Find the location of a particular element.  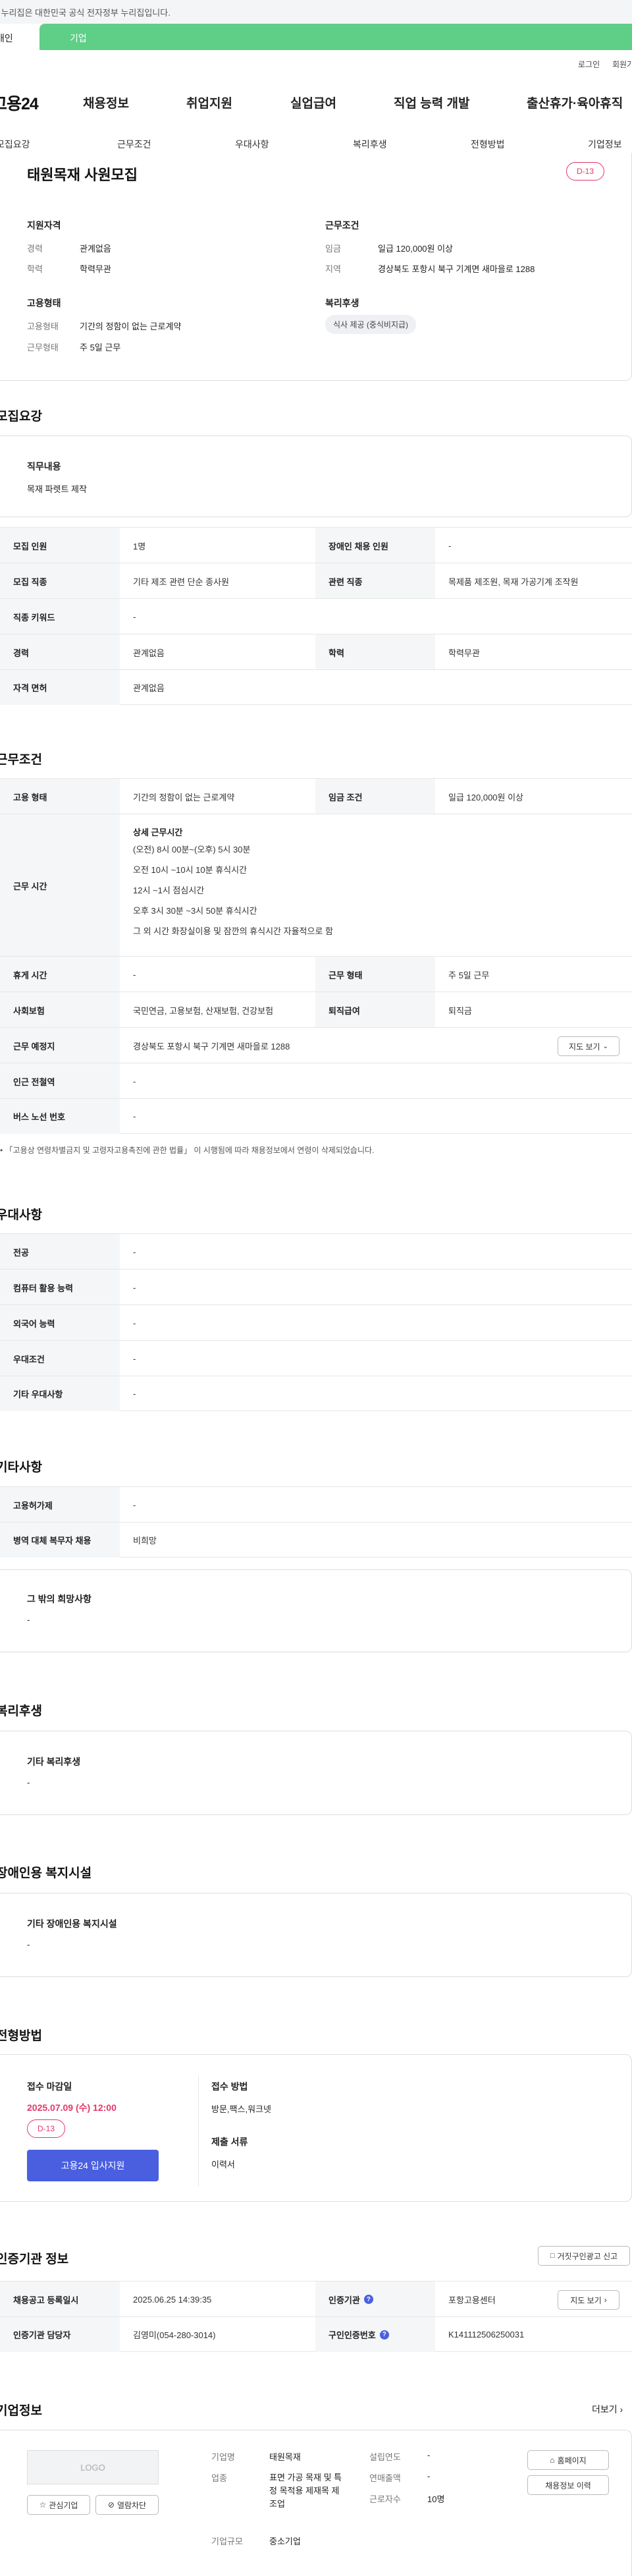

sales-label: 연매출액 is located at coordinates (385, 2478).